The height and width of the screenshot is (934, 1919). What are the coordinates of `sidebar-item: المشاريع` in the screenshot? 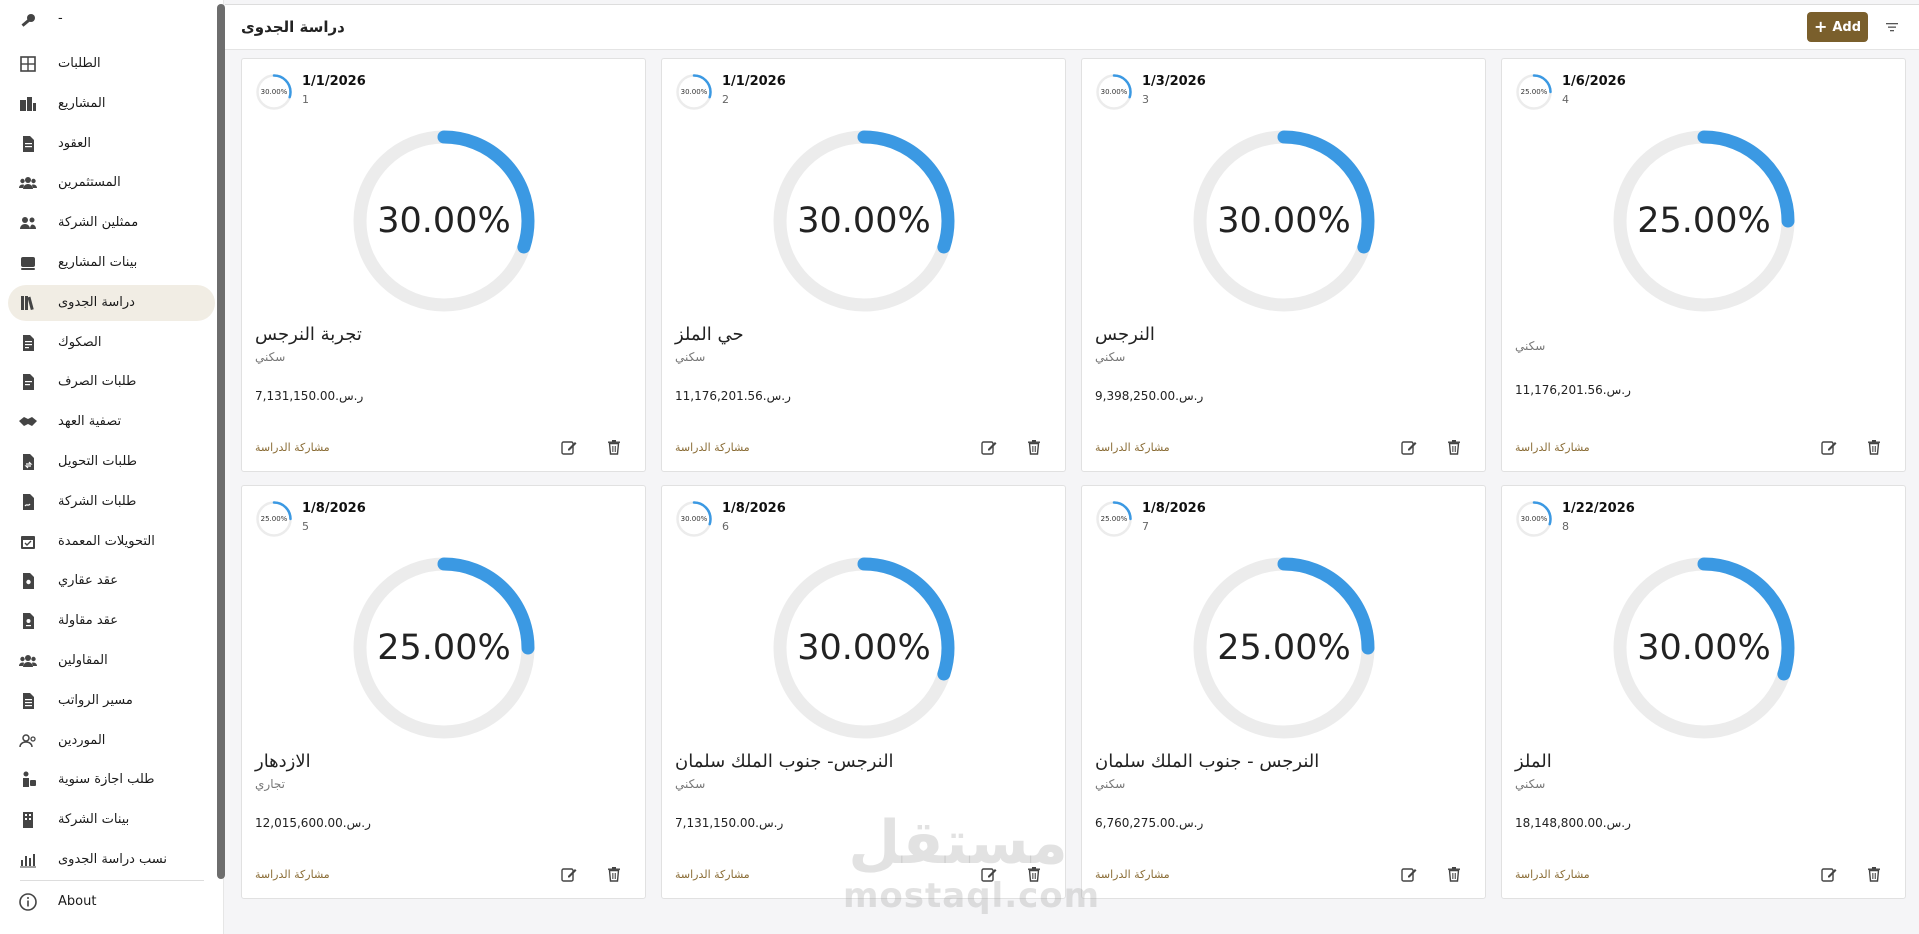 It's located at (111, 104).